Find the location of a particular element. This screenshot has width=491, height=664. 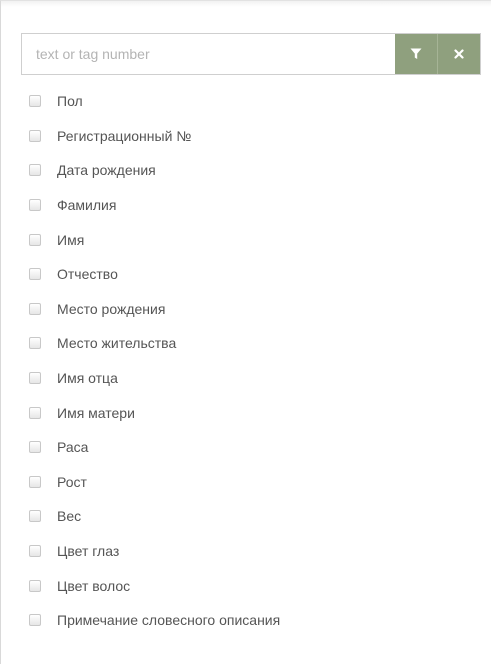

field-label: Цвет волос is located at coordinates (94, 585).